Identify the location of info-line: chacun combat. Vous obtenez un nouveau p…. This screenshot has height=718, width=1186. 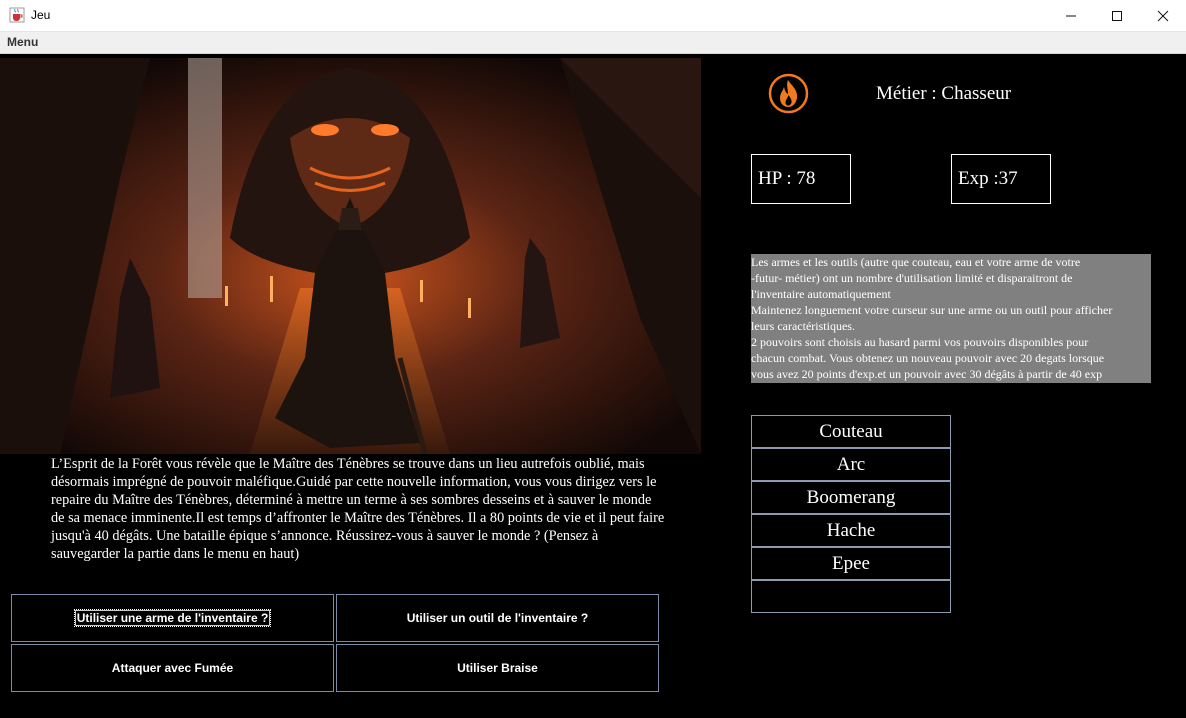
(928, 358).